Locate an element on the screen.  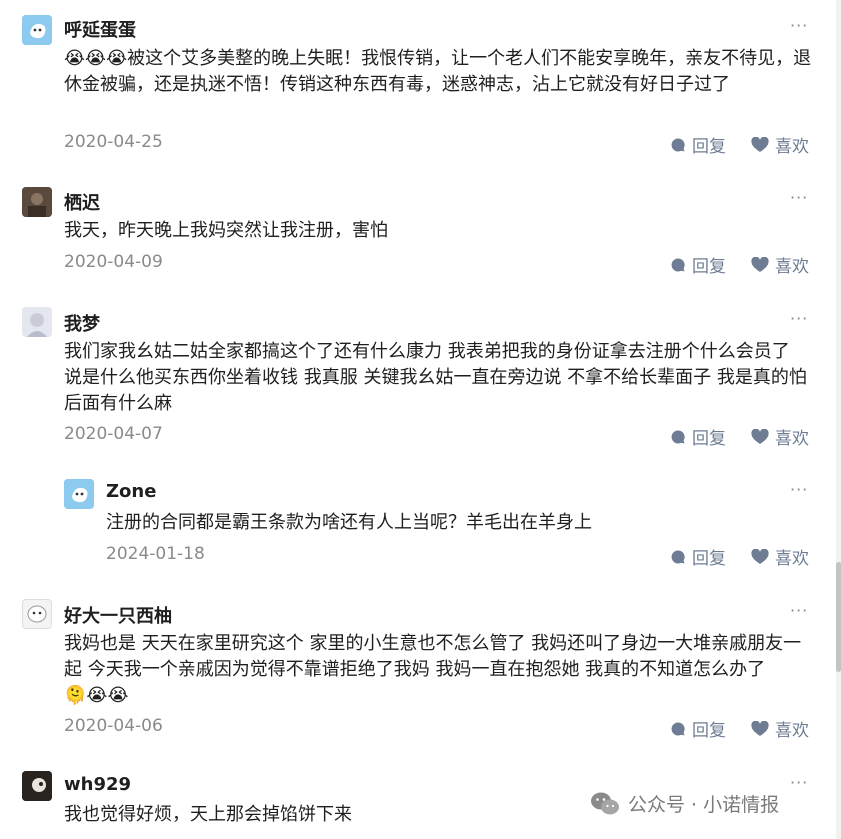
comment-date: 2020-04-25 is located at coordinates (113, 142).